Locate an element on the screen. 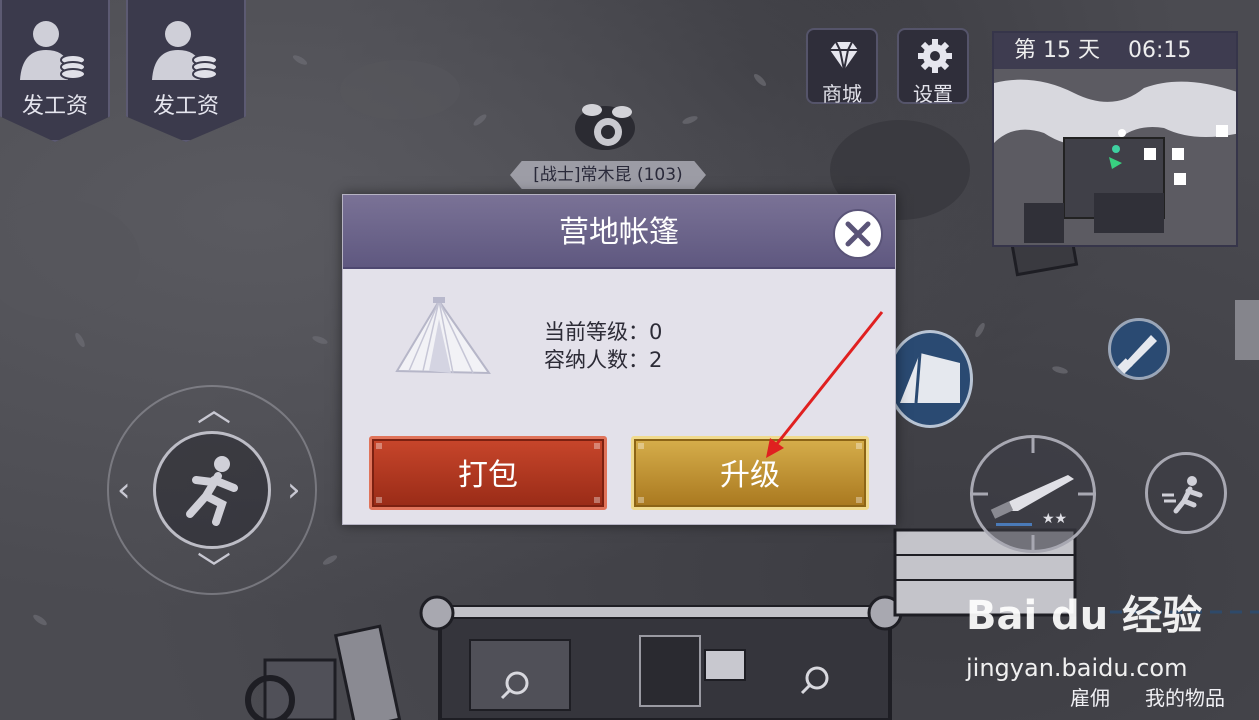 The height and width of the screenshot is (720, 1259). close-icon is located at coordinates (858, 234).